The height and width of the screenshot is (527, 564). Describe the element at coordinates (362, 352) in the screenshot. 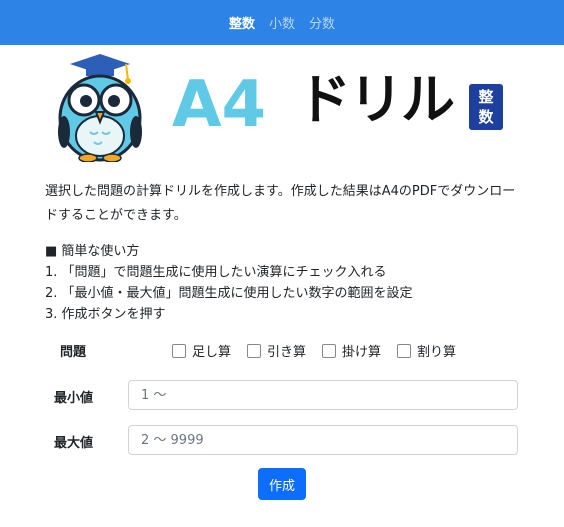

I see `checkbox-label: 掛け算` at that location.